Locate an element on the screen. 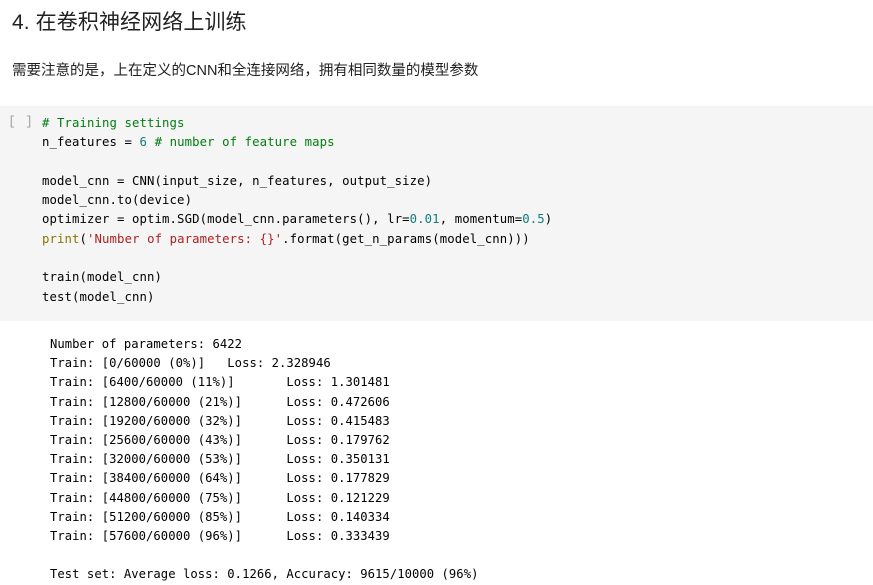 The image size is (873, 585). code-token-plain: model_cnn.to(device) is located at coordinates (117, 200).